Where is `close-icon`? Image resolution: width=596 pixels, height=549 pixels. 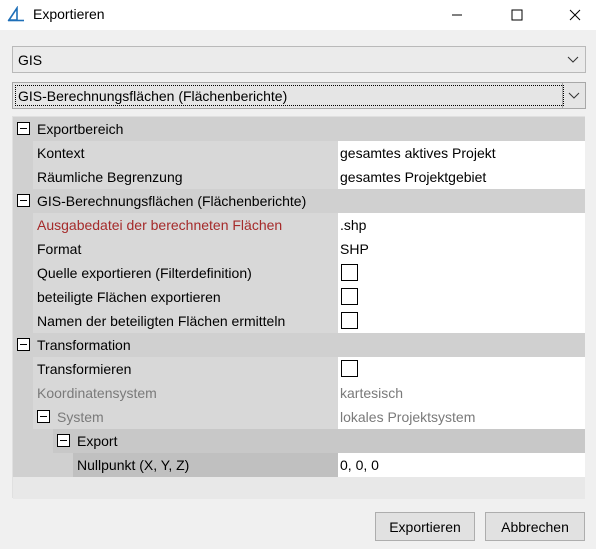
close-icon is located at coordinates (575, 15).